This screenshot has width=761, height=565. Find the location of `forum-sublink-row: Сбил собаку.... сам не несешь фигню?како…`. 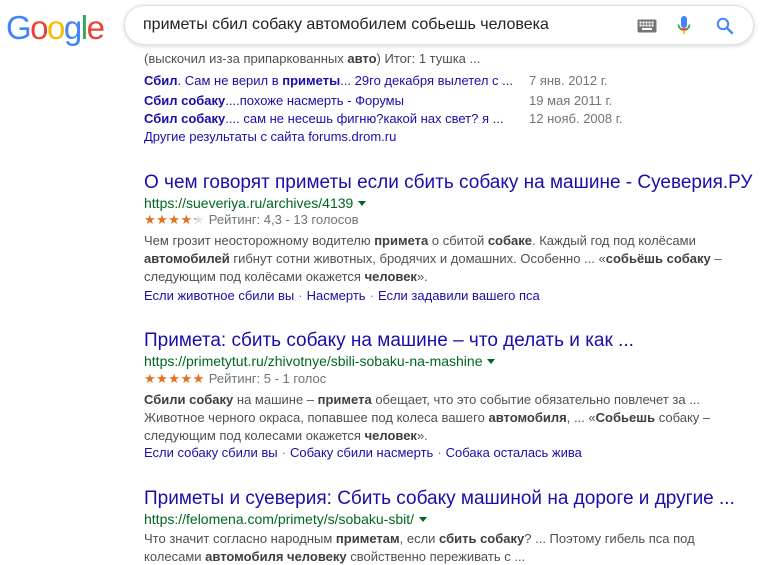

forum-sublink-row: Сбил собаку.... сам не несешь фигню?како… is located at coordinates (444, 118).